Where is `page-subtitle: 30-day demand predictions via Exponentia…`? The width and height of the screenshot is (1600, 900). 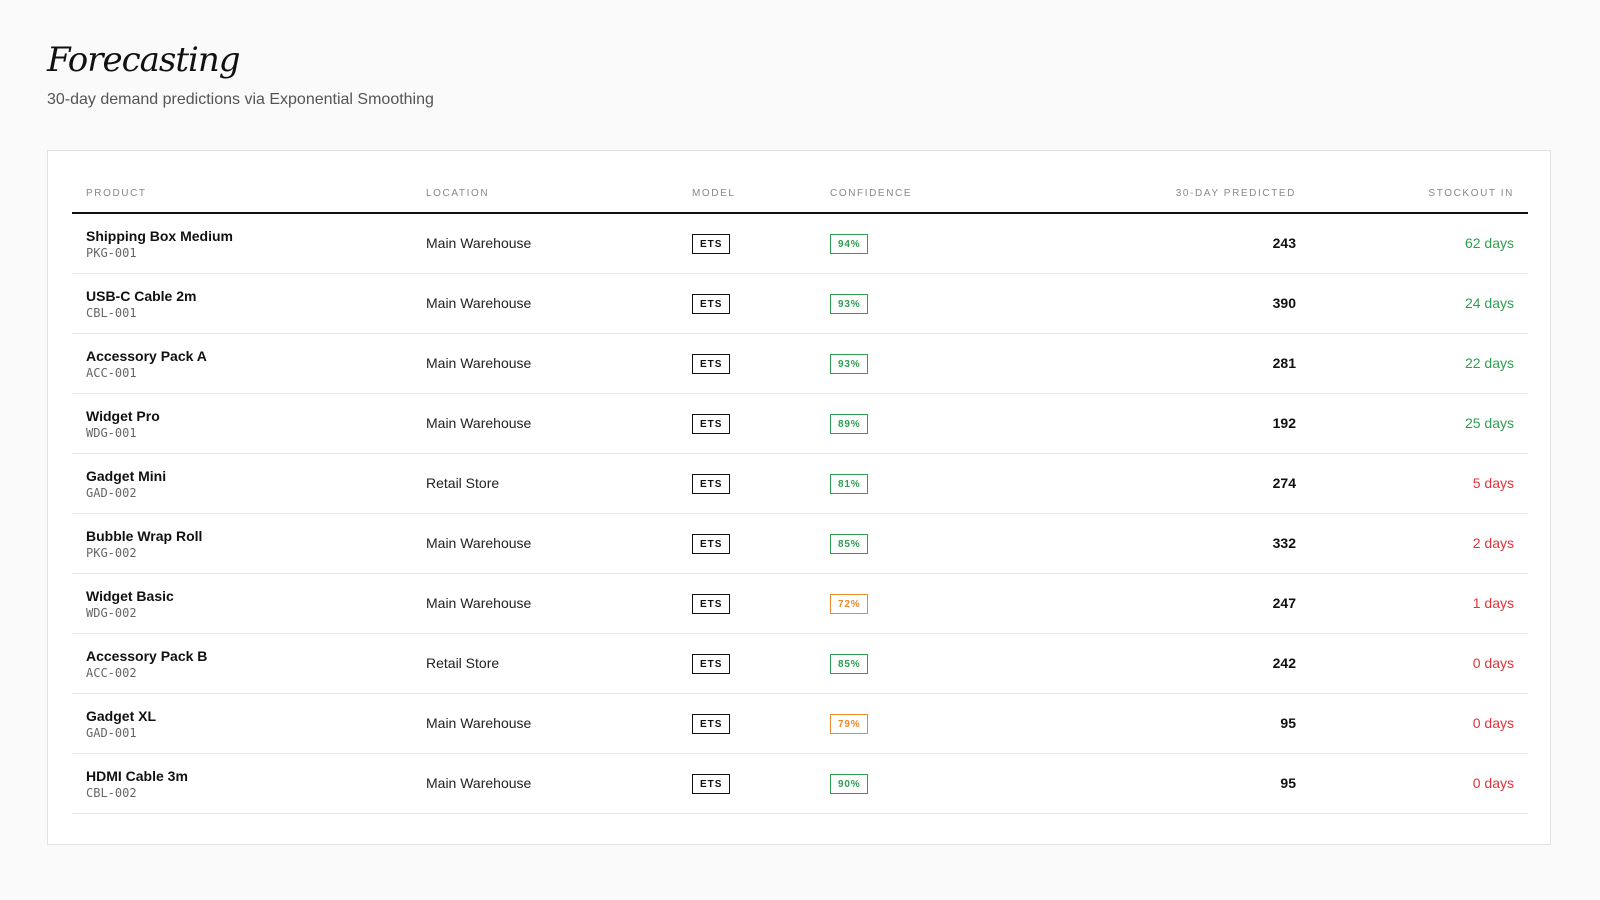 page-subtitle: 30-day demand predictions via Exponentia… is located at coordinates (240, 99).